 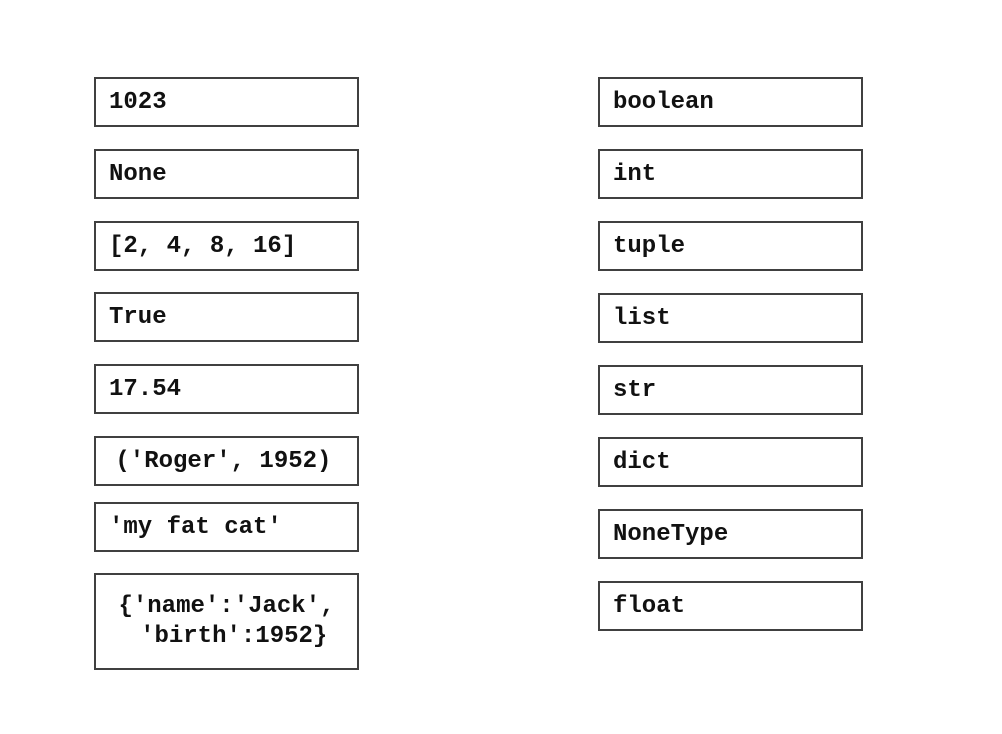 I want to click on value-box: ('Roger', 1952), so click(x=226, y=461).